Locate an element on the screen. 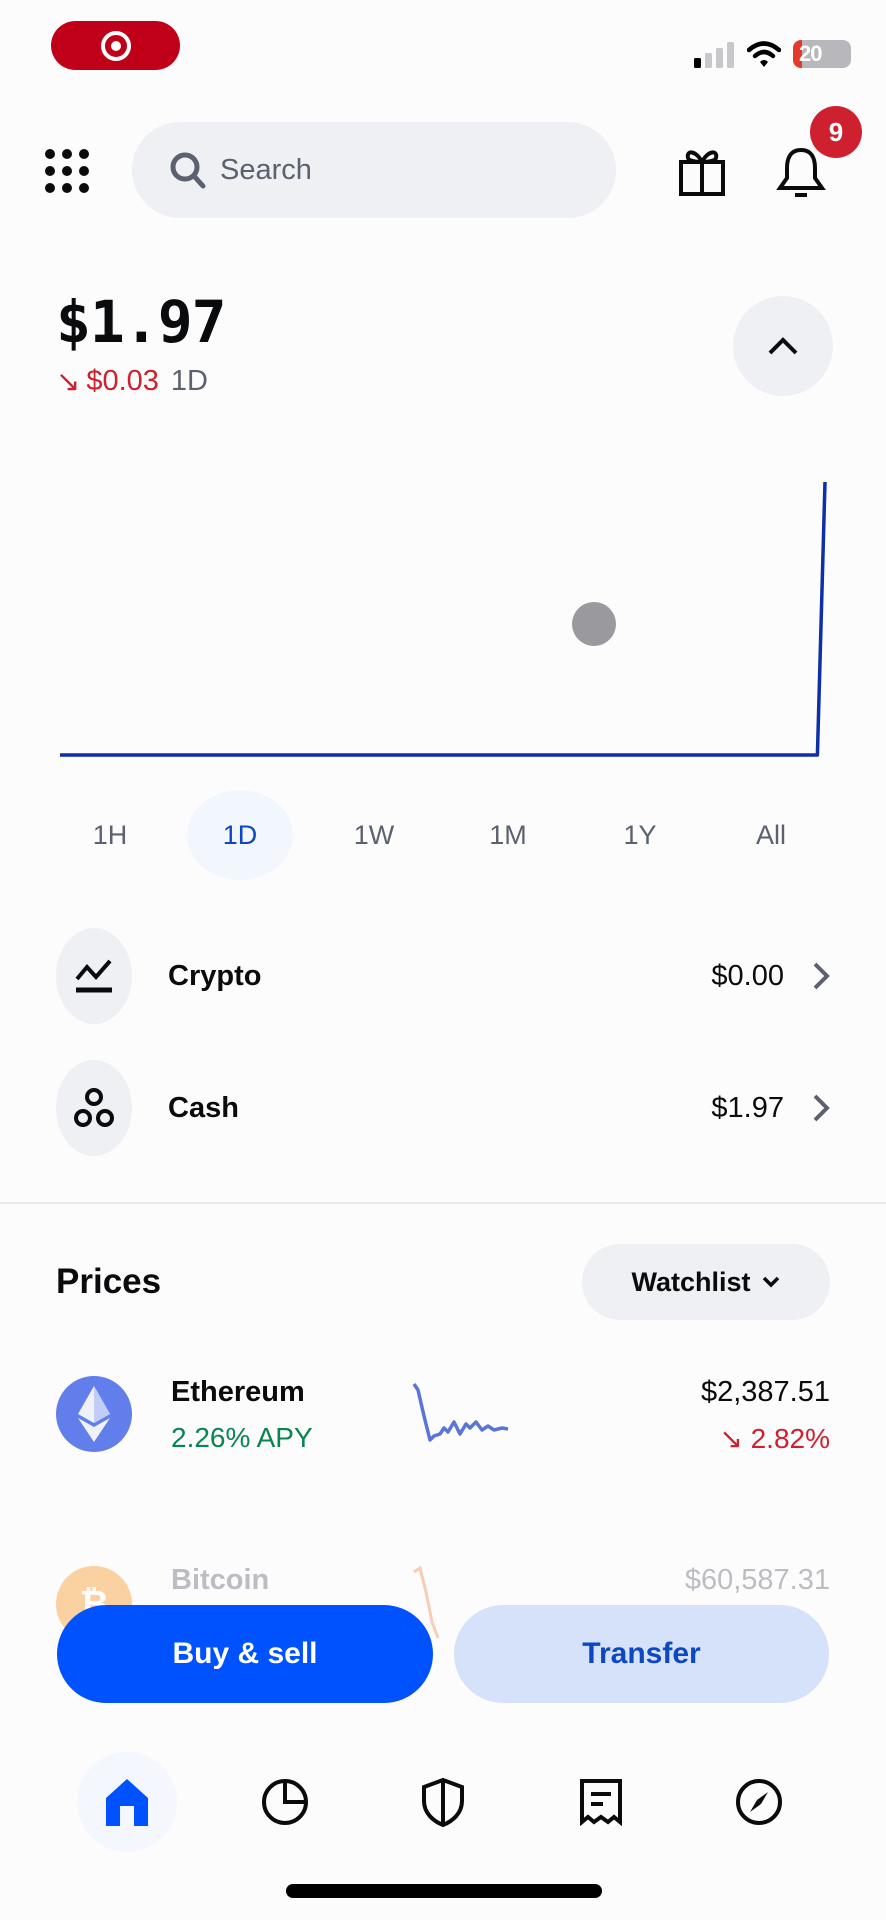 The image size is (886, 1920). shield-icon is located at coordinates (443, 1802).